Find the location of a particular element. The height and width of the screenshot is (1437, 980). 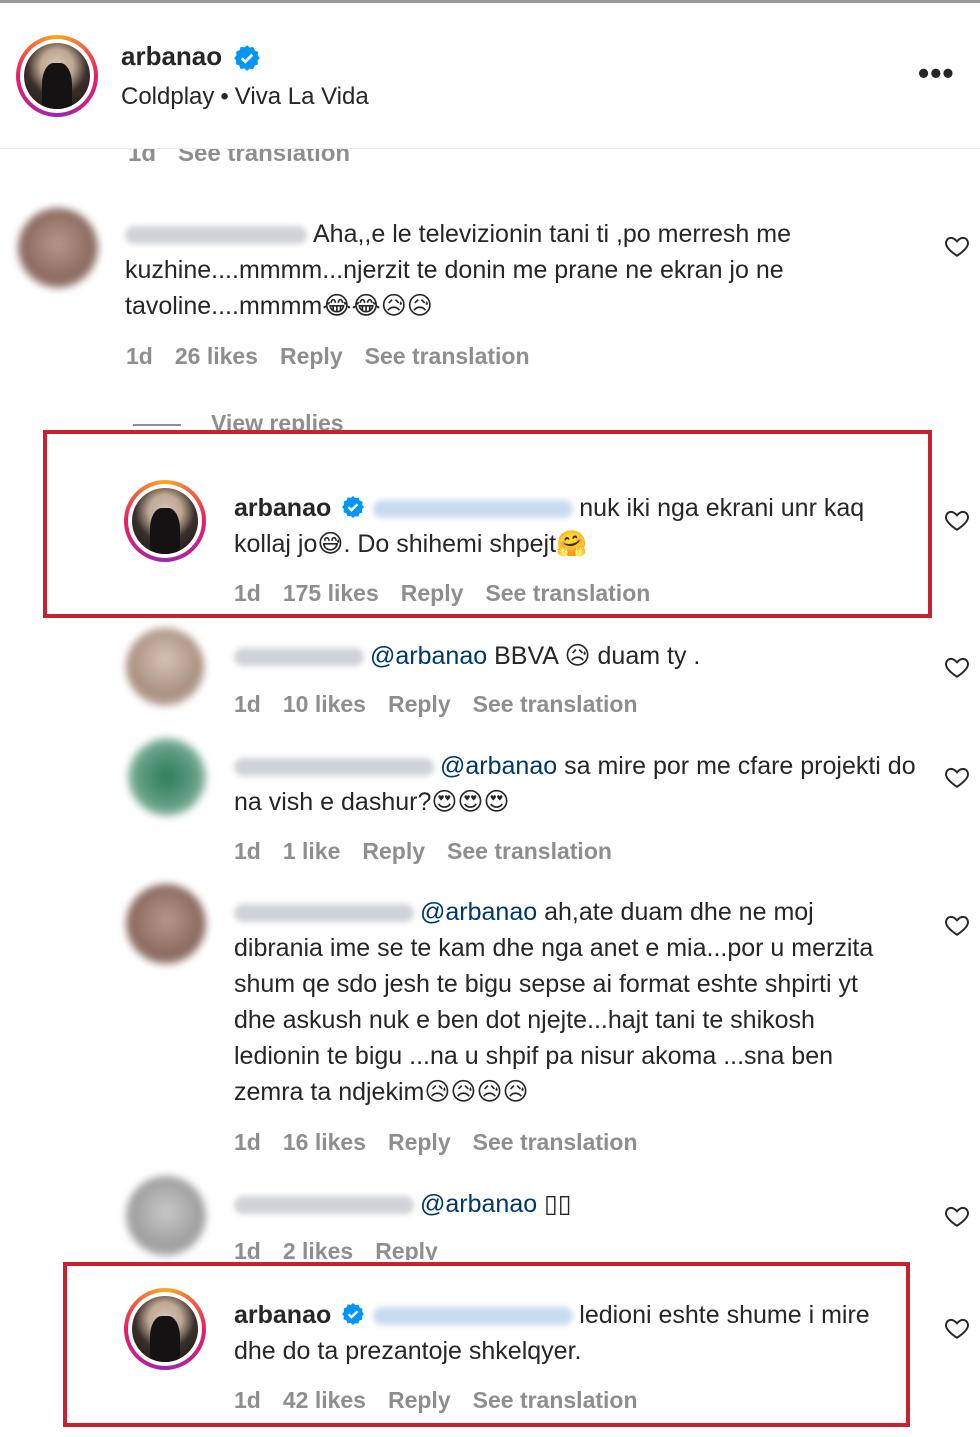

author-username: arbanao is located at coordinates (171, 56).